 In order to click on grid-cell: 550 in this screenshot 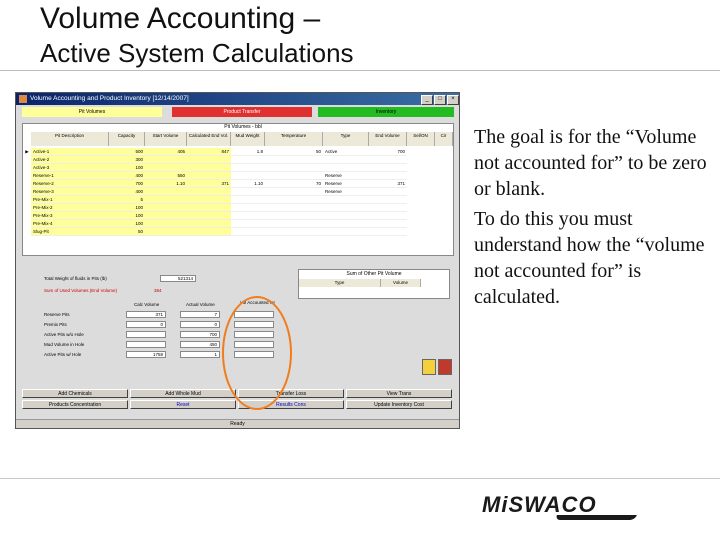, I will do `click(166, 176)`.